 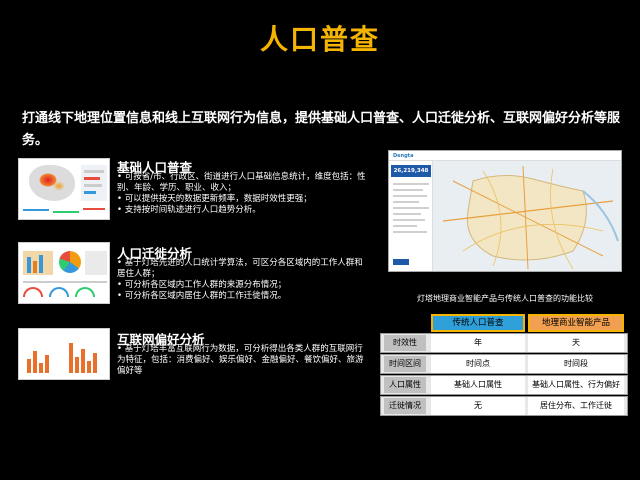 I want to click on cell-traditional: 时间点, so click(x=478, y=364).